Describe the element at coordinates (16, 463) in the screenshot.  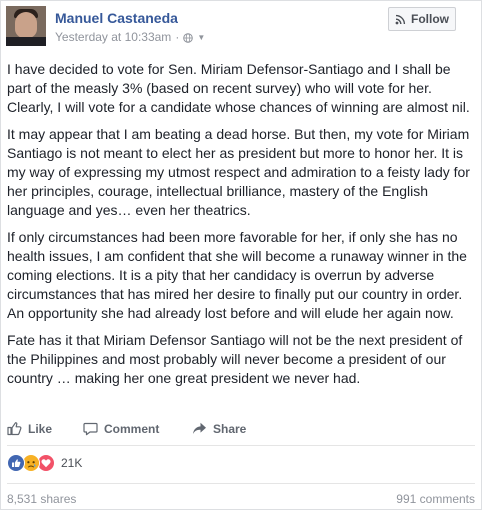
I see `like-reaction-icon` at that location.